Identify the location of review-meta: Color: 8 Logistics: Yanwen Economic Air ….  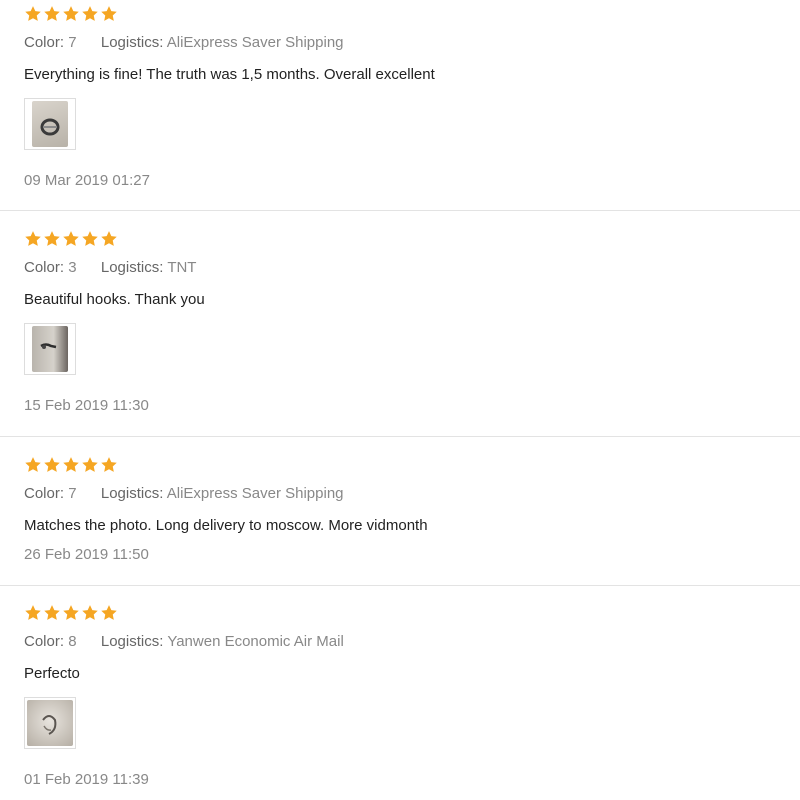
(184, 641).